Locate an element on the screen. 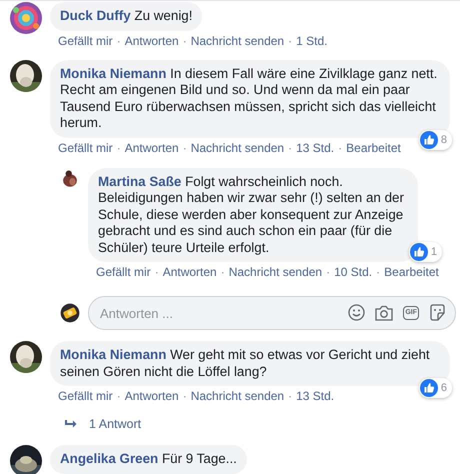  author-link: Duck Duffy is located at coordinates (95, 15).